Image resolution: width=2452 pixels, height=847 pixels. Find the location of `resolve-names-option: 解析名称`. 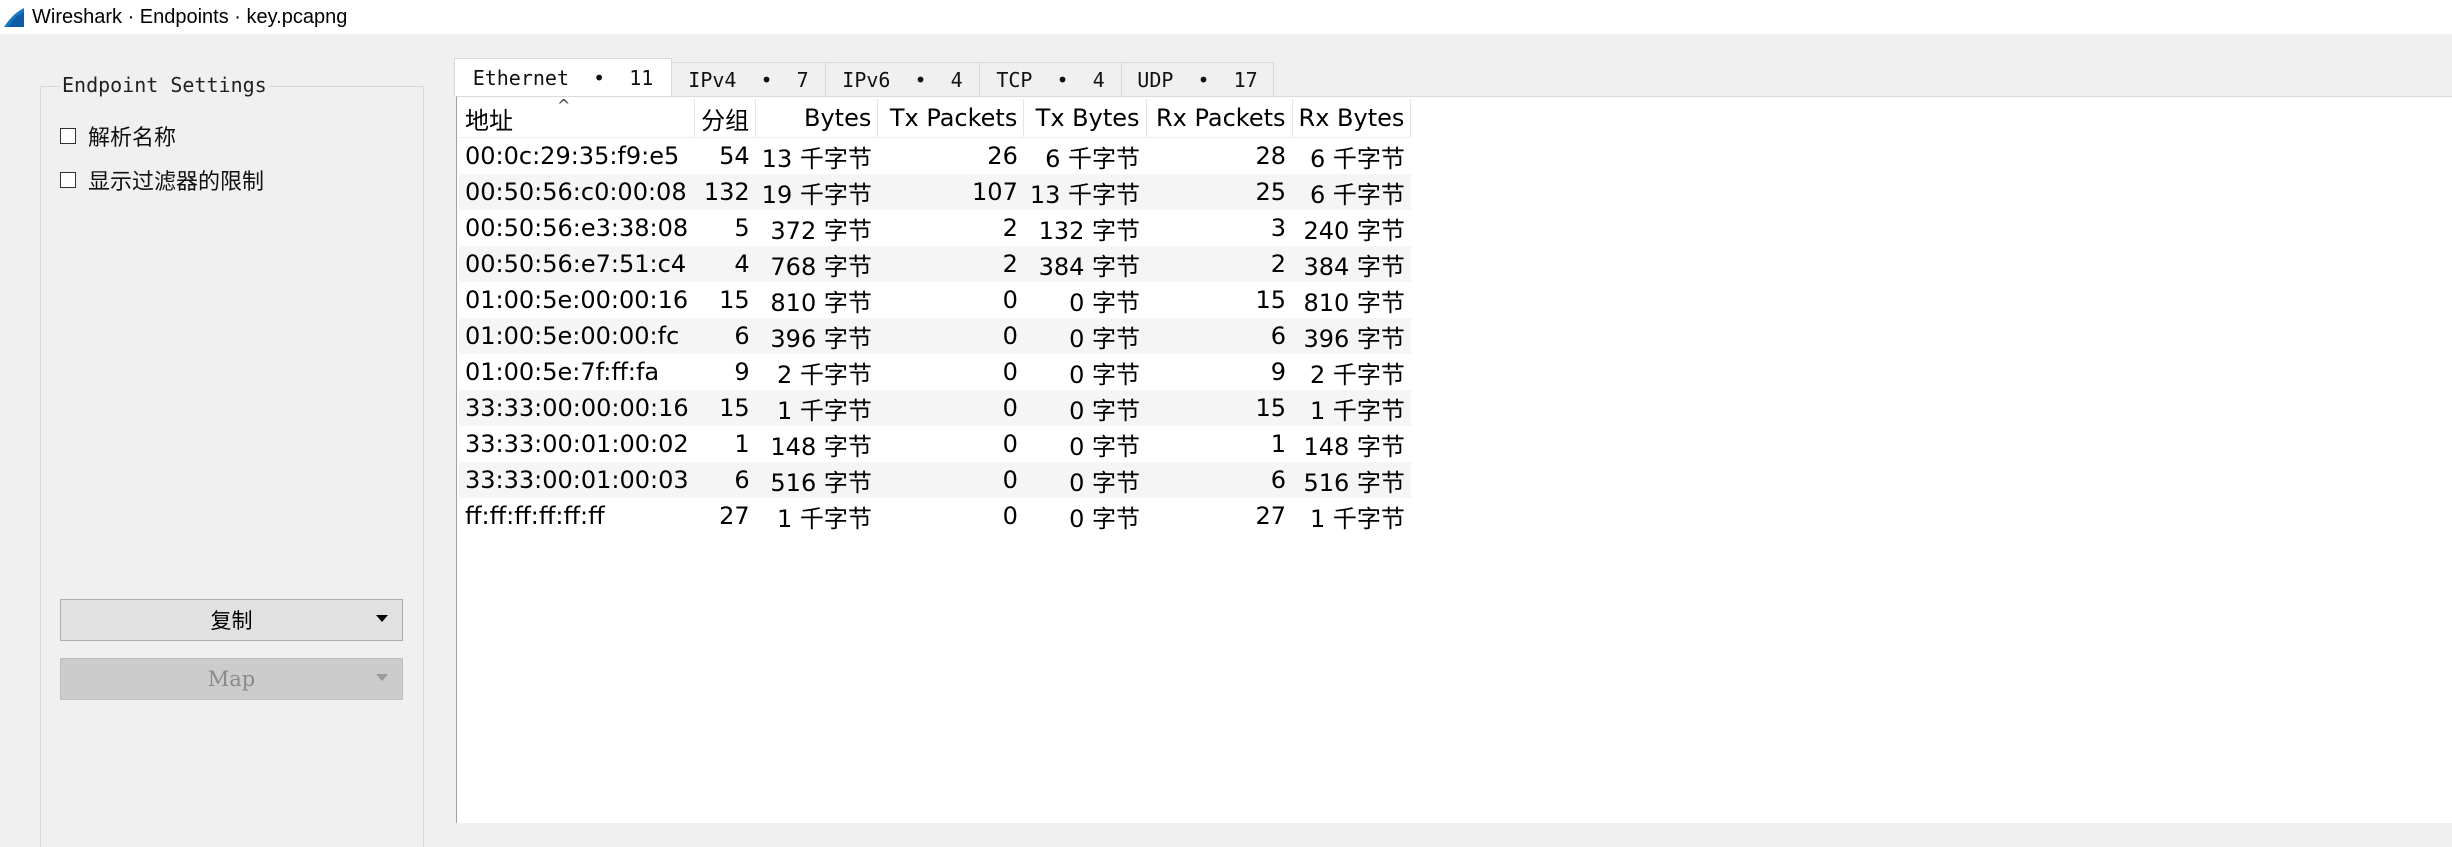

resolve-names-option: 解析名称 is located at coordinates (118, 136).